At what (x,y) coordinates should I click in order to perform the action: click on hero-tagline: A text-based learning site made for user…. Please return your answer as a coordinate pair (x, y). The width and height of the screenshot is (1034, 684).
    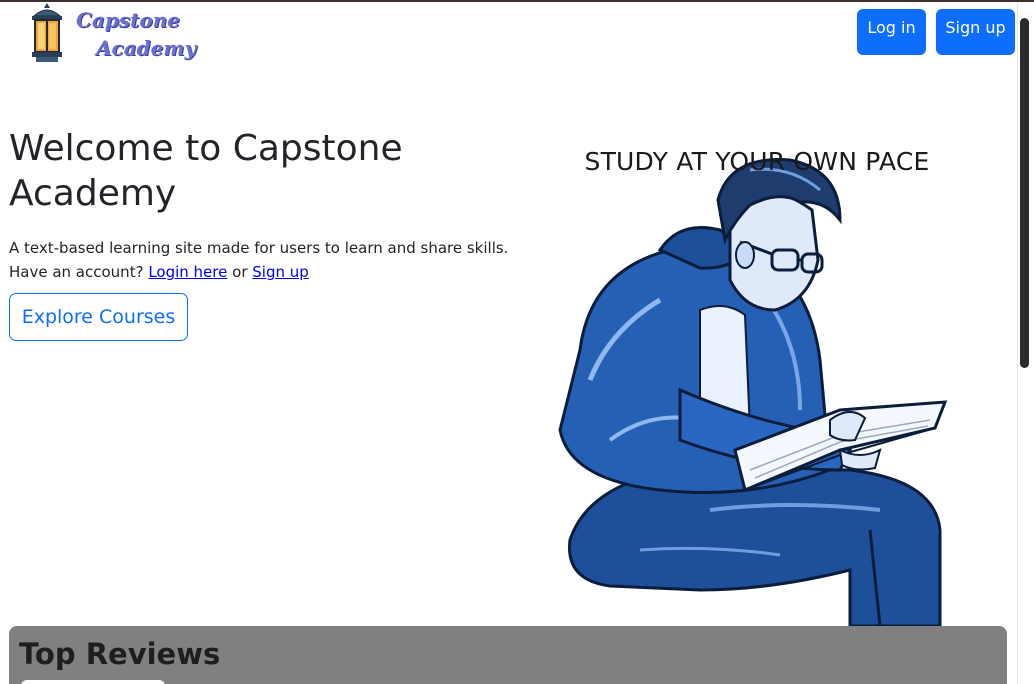
    Looking at the image, I should click on (259, 248).